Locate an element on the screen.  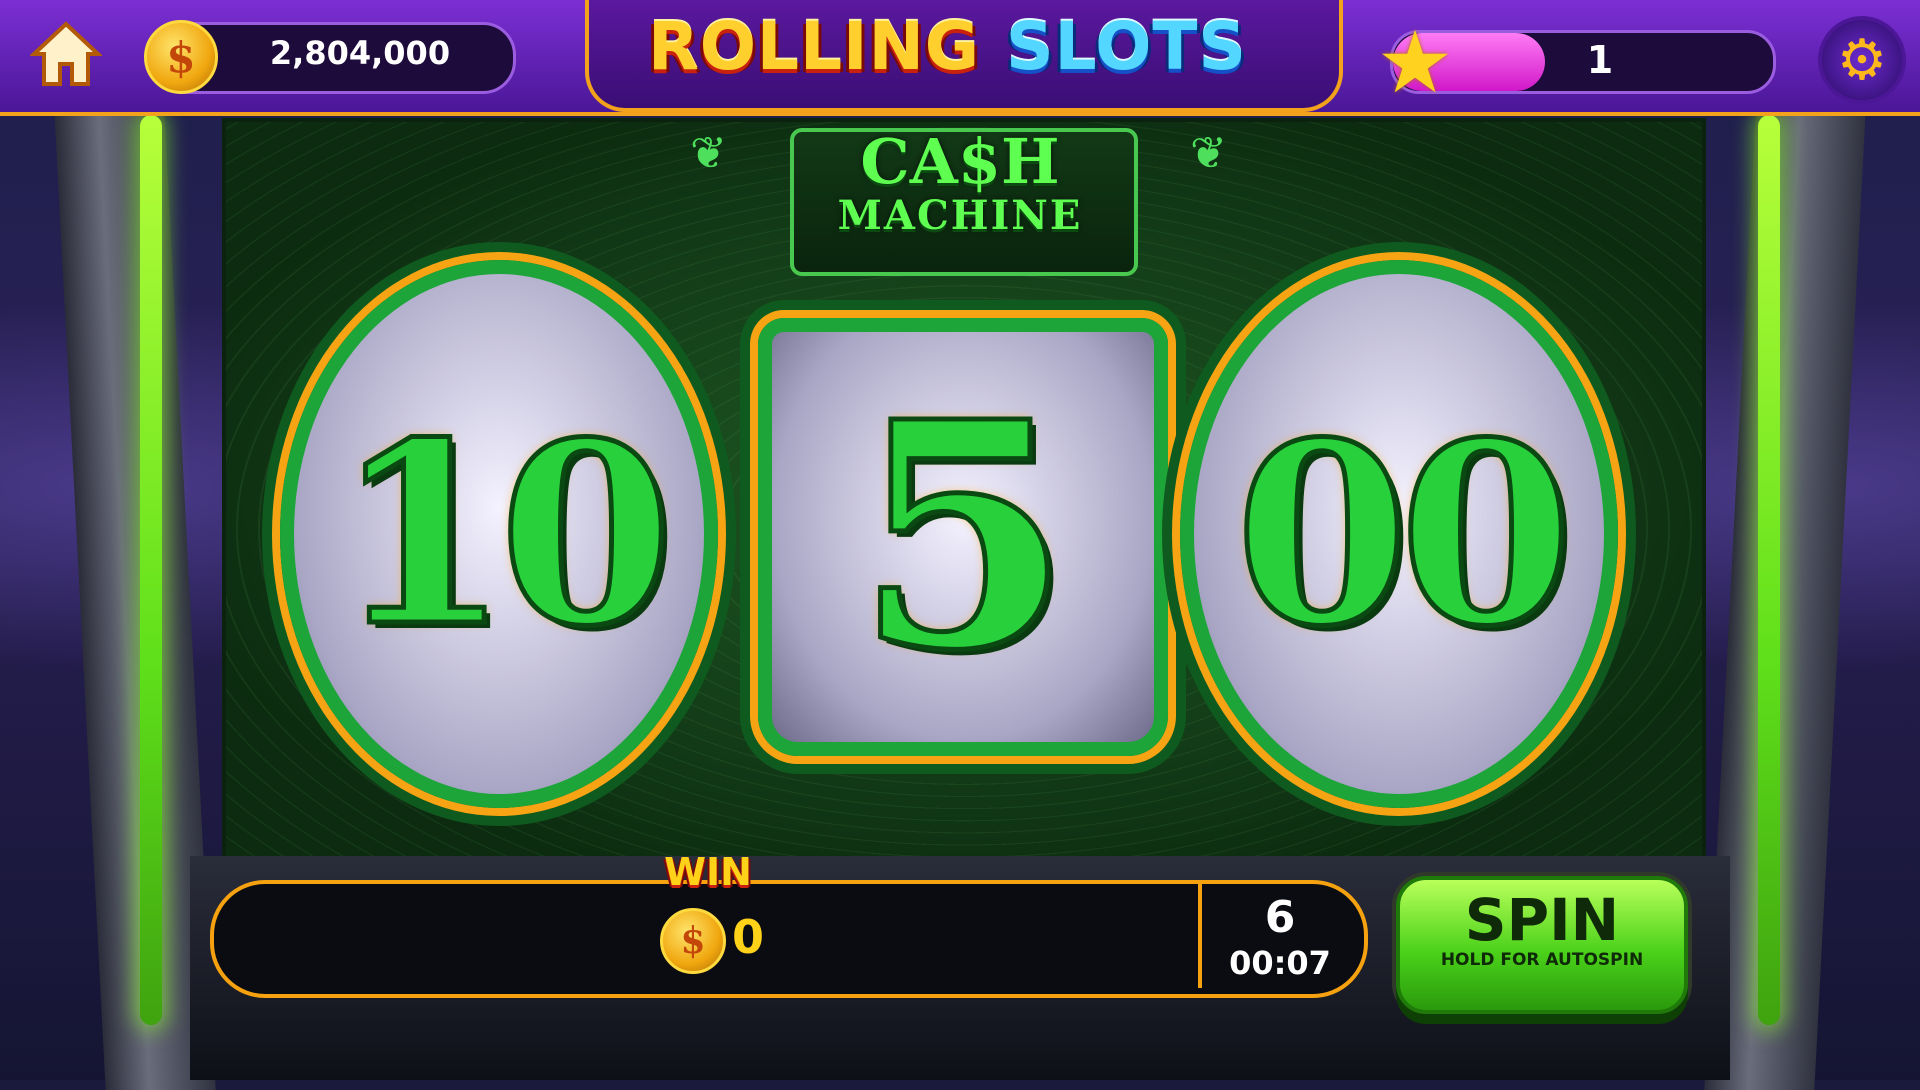
spin-button-sublabel: HOLD FOR AUTOSPIN is located at coordinates (1542, 960).